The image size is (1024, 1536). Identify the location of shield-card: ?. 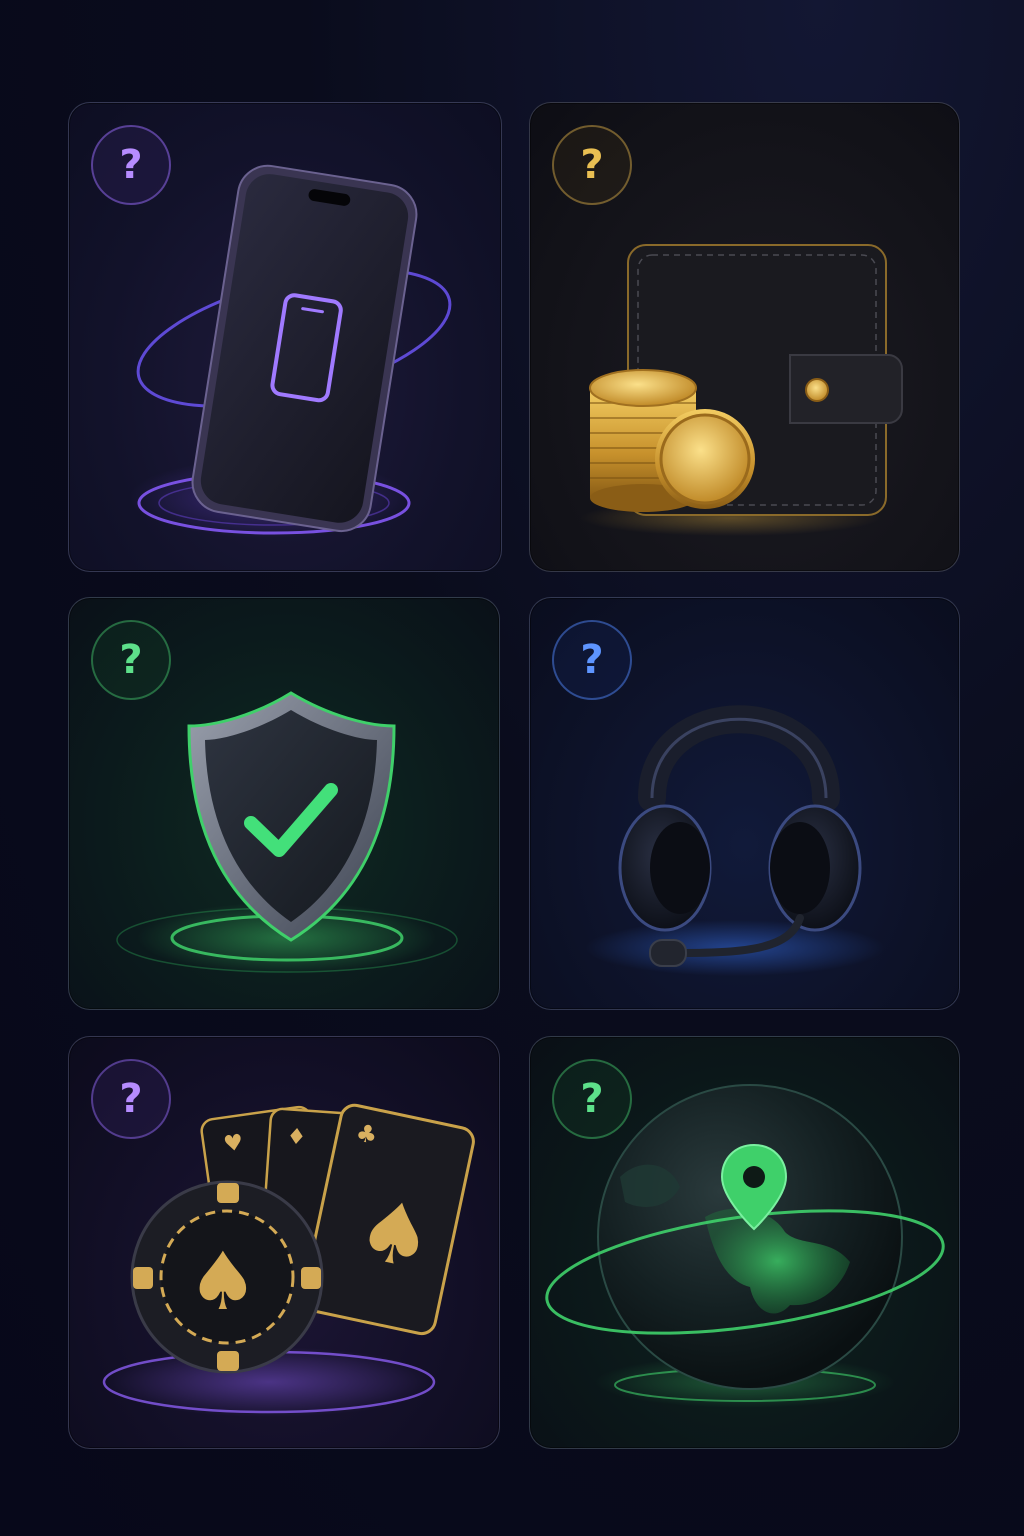
(284, 803).